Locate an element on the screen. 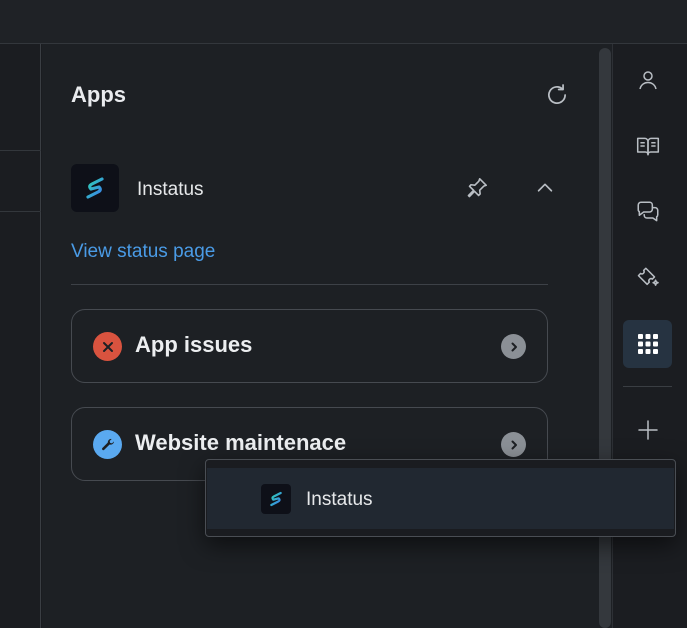 The image size is (687, 628). plus-icon is located at coordinates (647, 430).